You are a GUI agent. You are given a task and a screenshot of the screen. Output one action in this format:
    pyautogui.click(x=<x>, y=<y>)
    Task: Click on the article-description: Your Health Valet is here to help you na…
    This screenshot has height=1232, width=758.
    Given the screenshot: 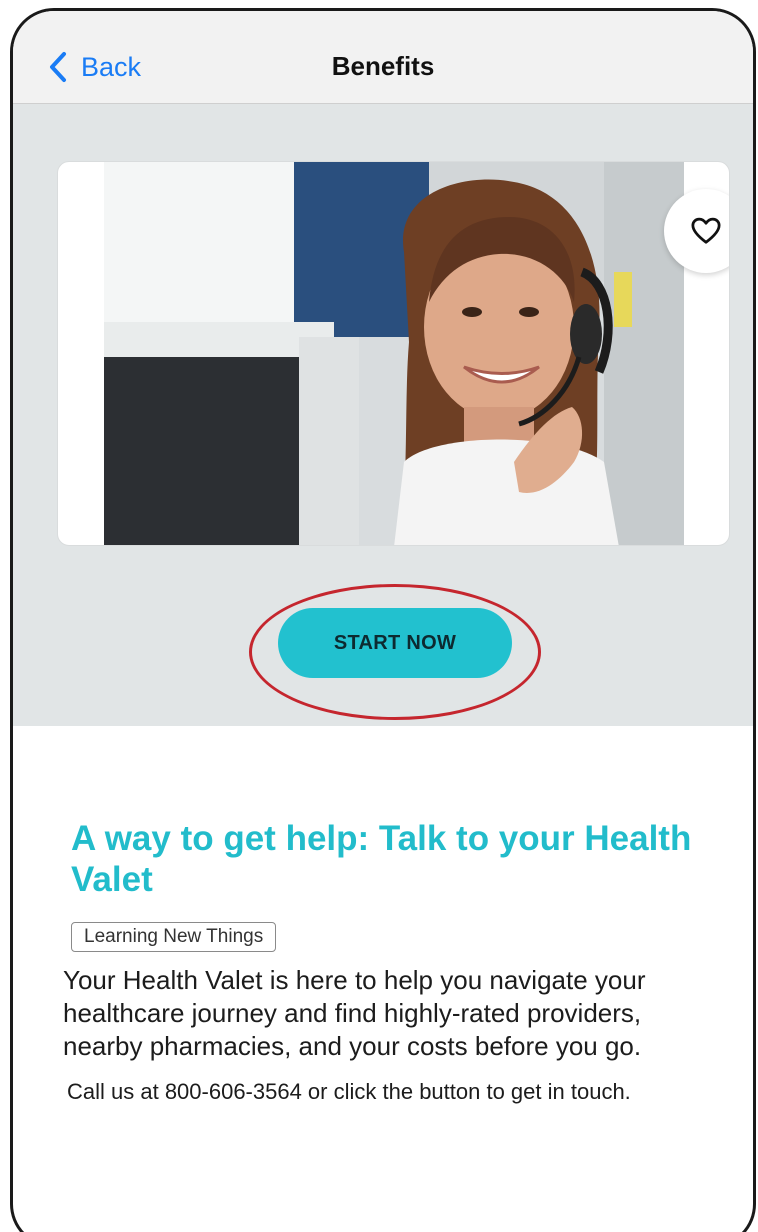 What is the action you would take?
    pyautogui.click(x=354, y=1013)
    